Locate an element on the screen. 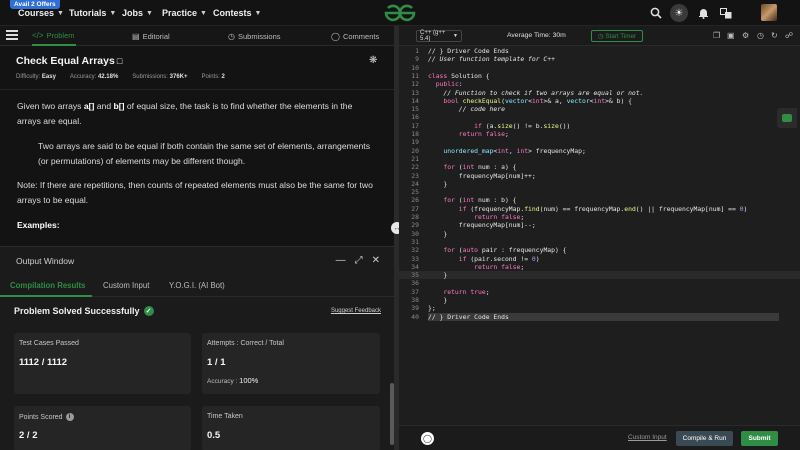 The width and height of the screenshot is (800, 450). bookmark-icon: □ is located at coordinates (119, 61).